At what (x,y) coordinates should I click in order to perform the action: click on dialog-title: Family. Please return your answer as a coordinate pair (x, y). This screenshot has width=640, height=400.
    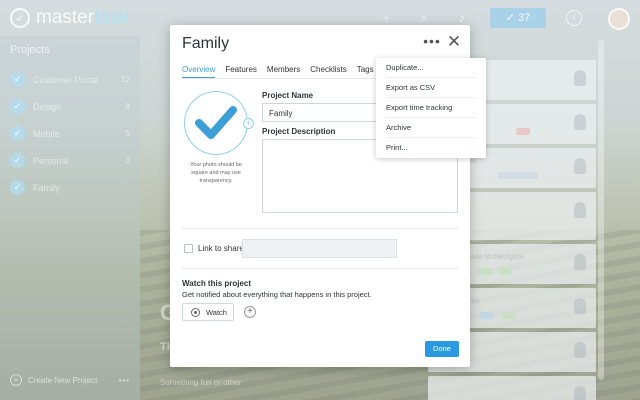
    Looking at the image, I should click on (206, 43).